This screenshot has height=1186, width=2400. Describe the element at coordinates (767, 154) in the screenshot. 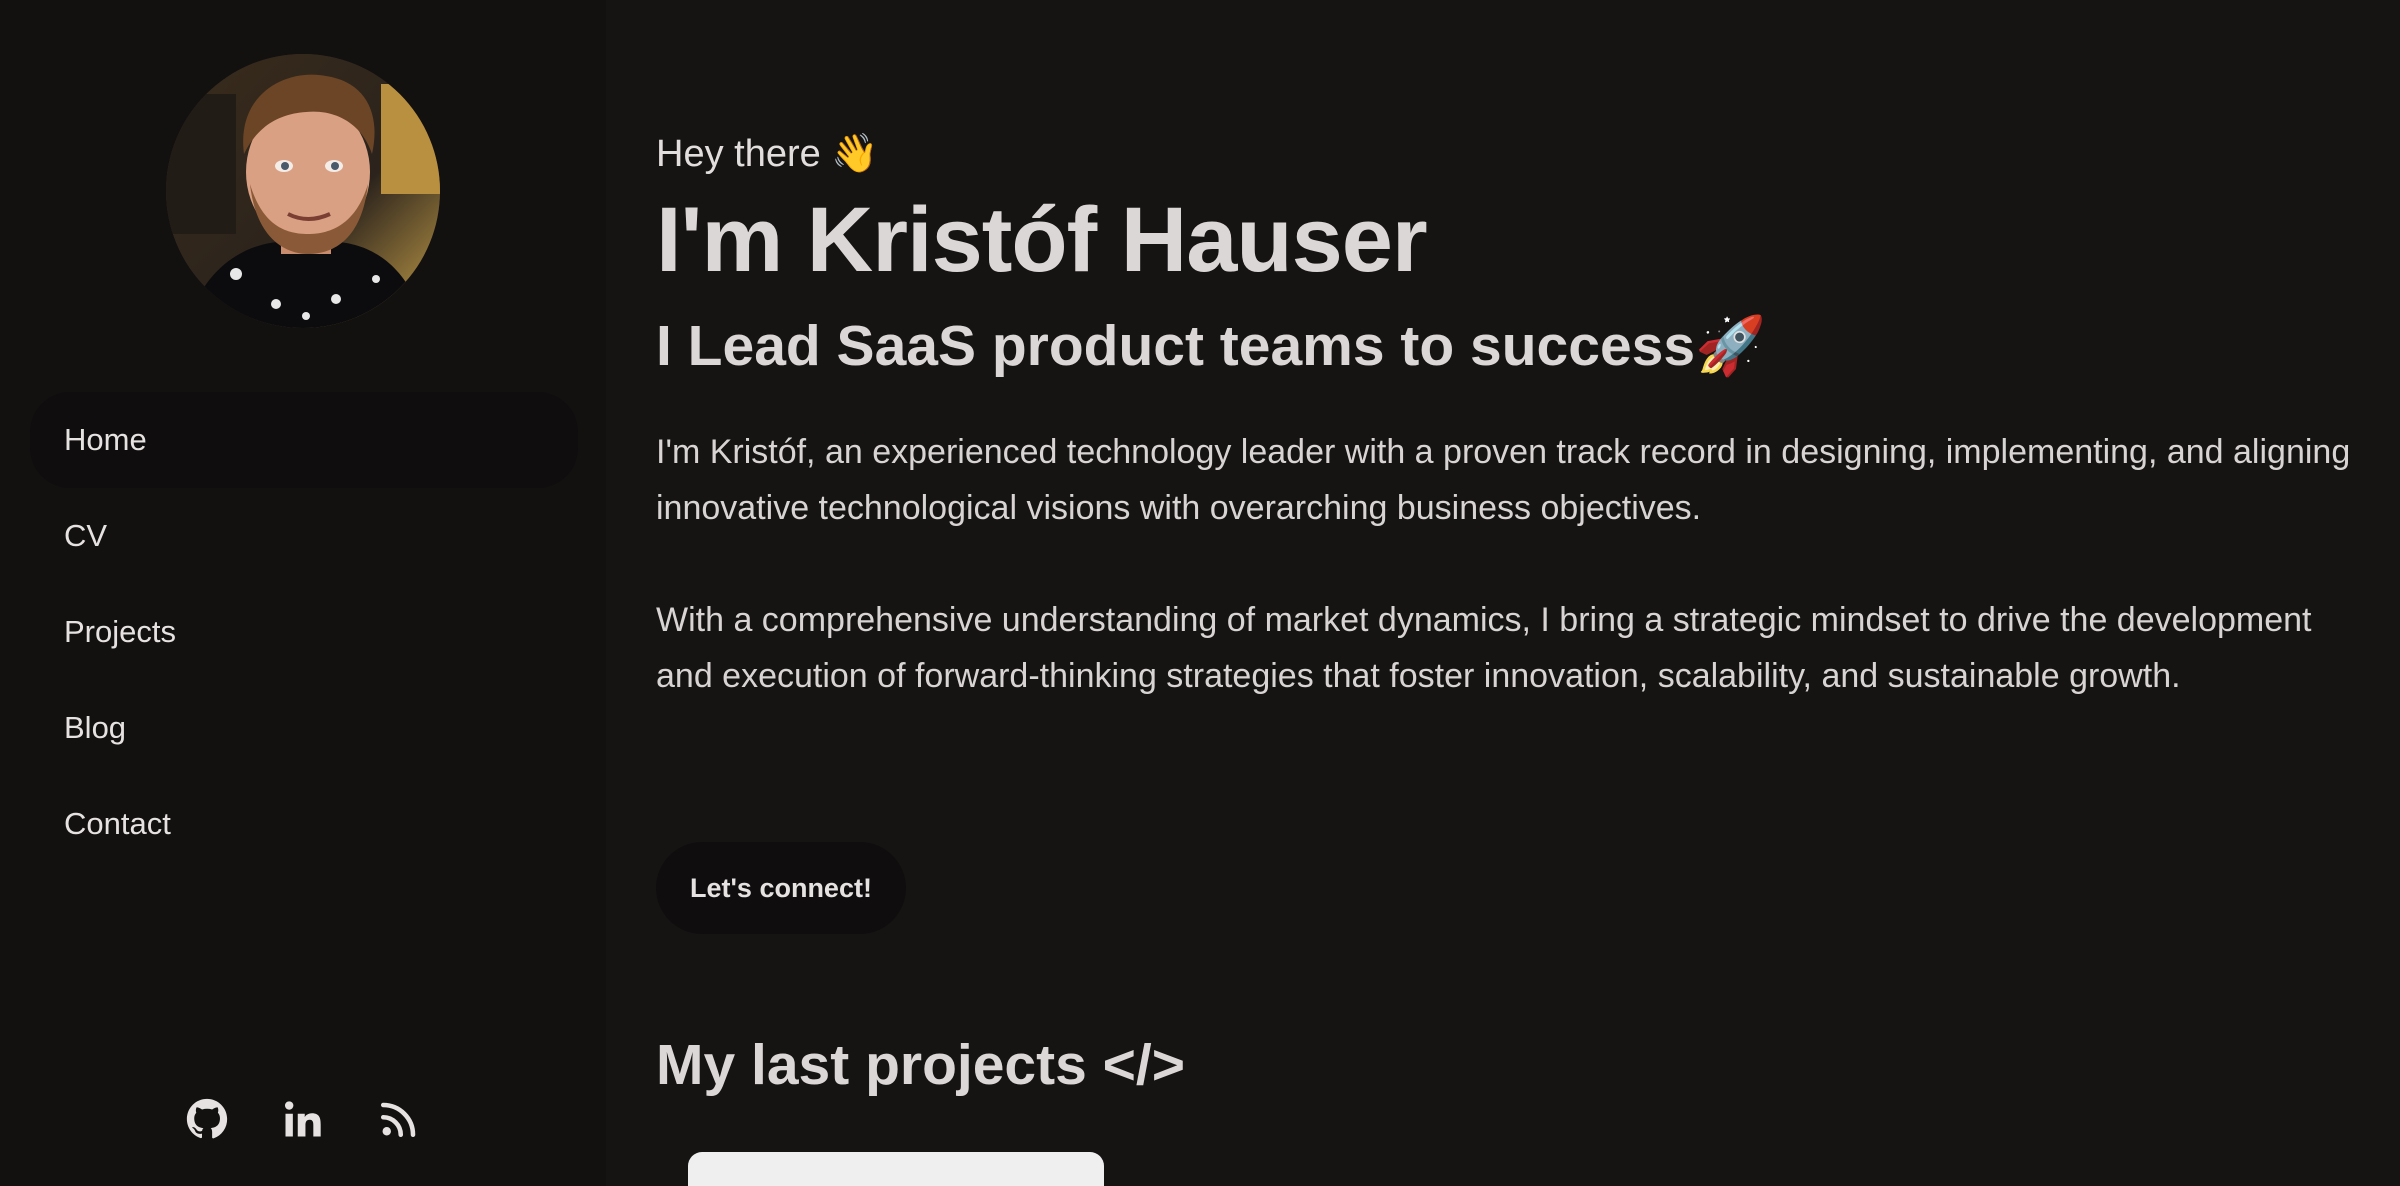

I see `greeting: Hey there 👋` at that location.